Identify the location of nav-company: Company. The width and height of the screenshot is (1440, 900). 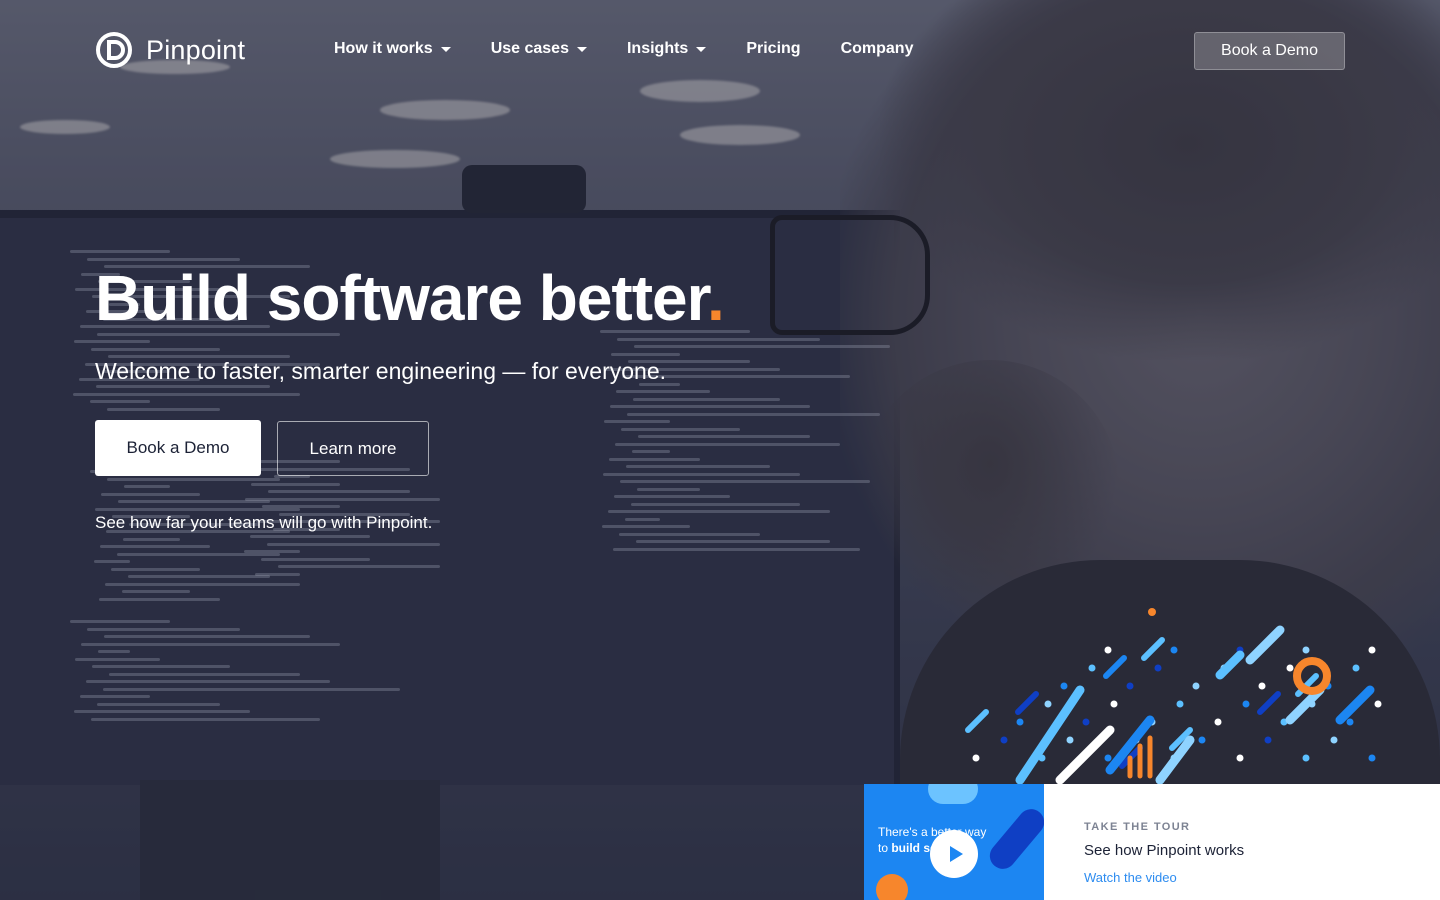
(877, 49).